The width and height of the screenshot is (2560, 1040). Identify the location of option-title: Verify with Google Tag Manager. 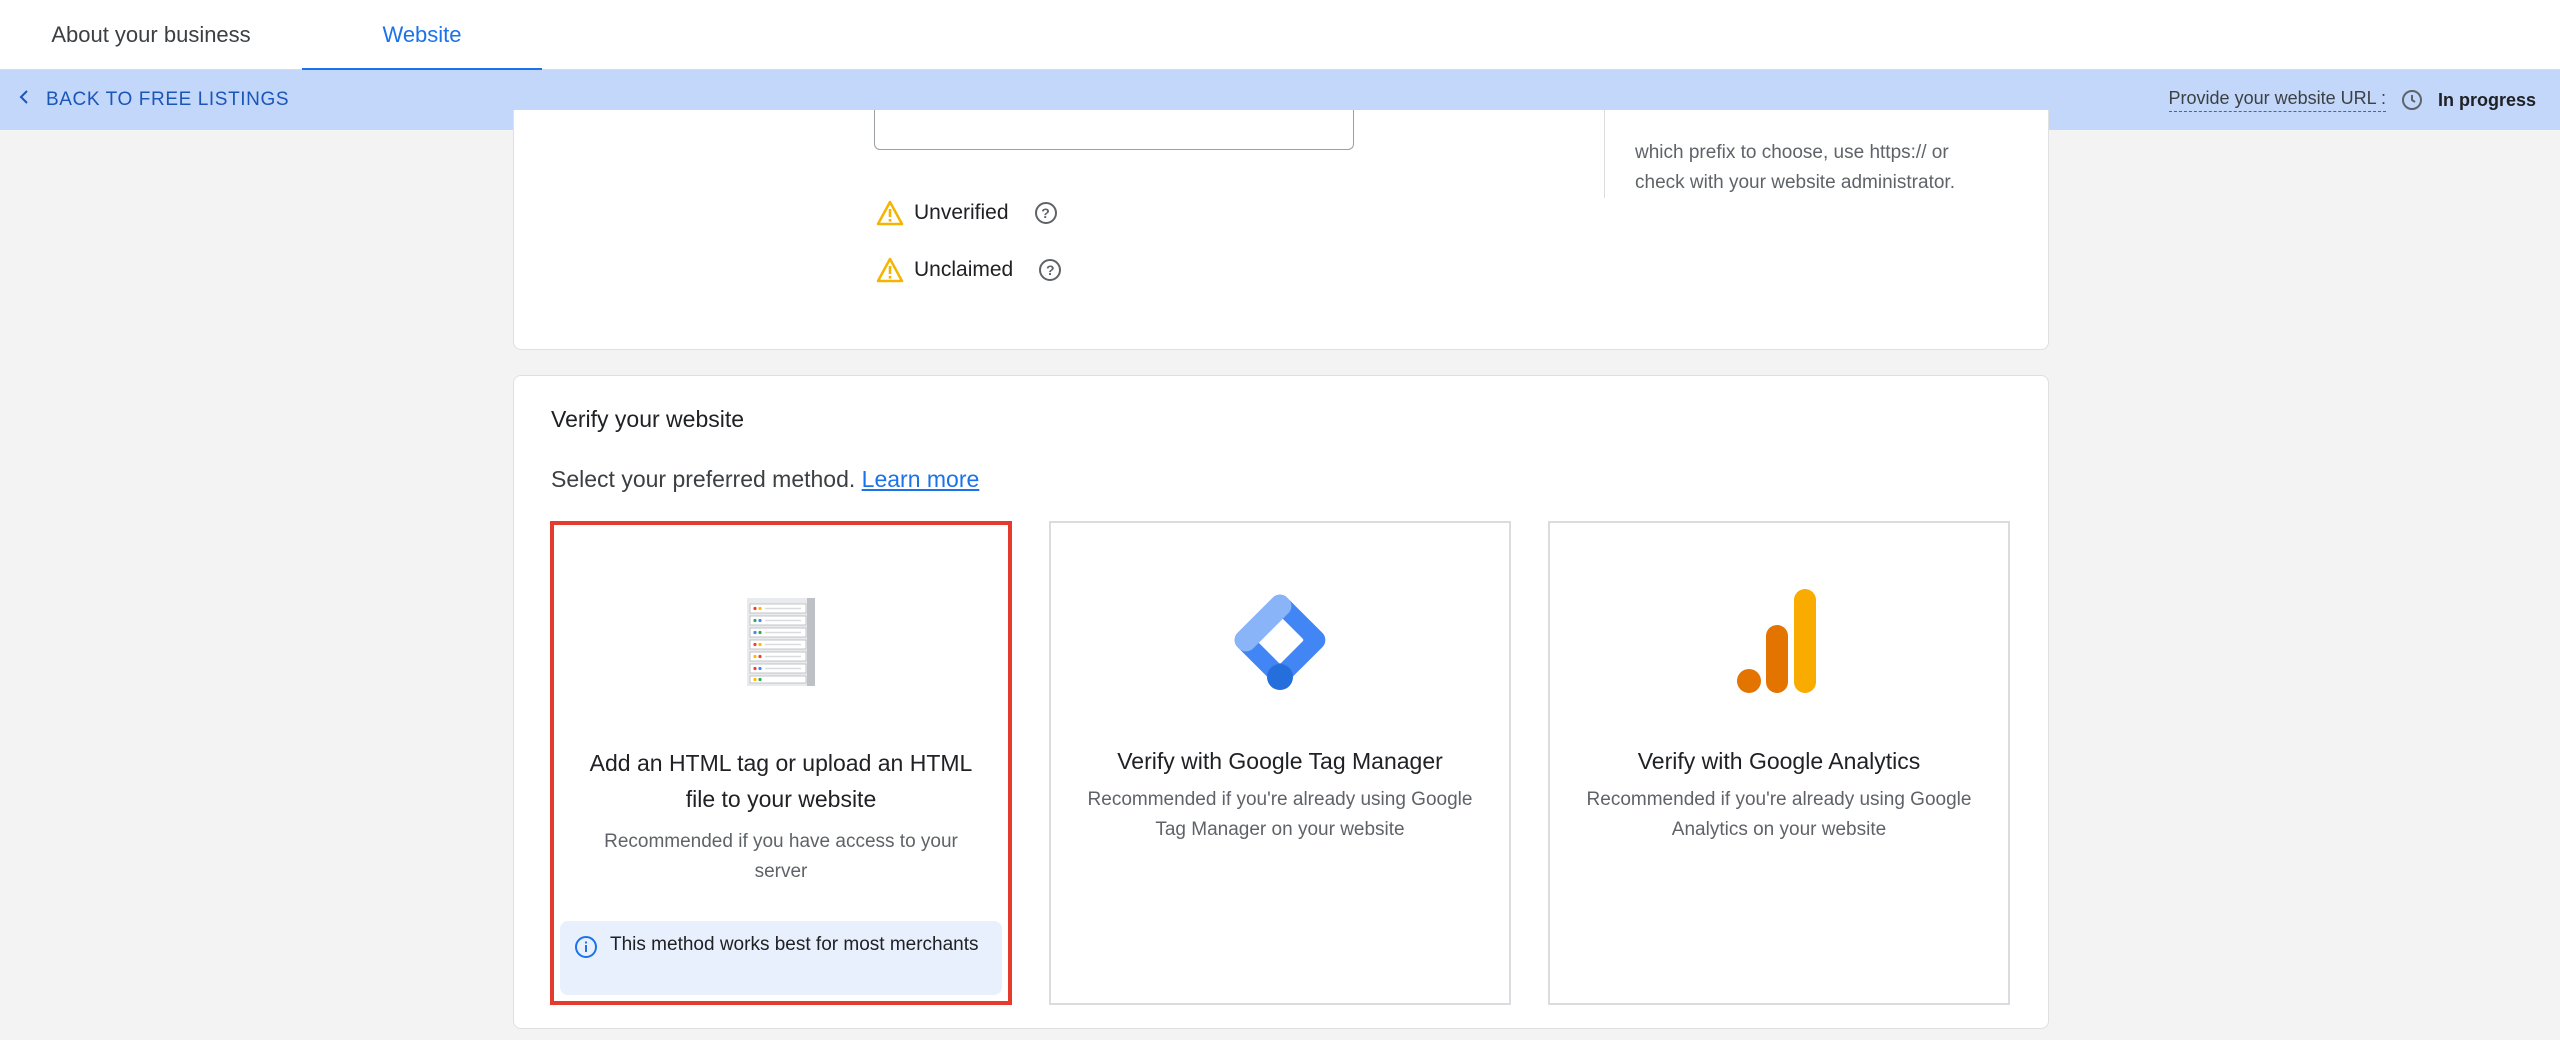
(1280, 761).